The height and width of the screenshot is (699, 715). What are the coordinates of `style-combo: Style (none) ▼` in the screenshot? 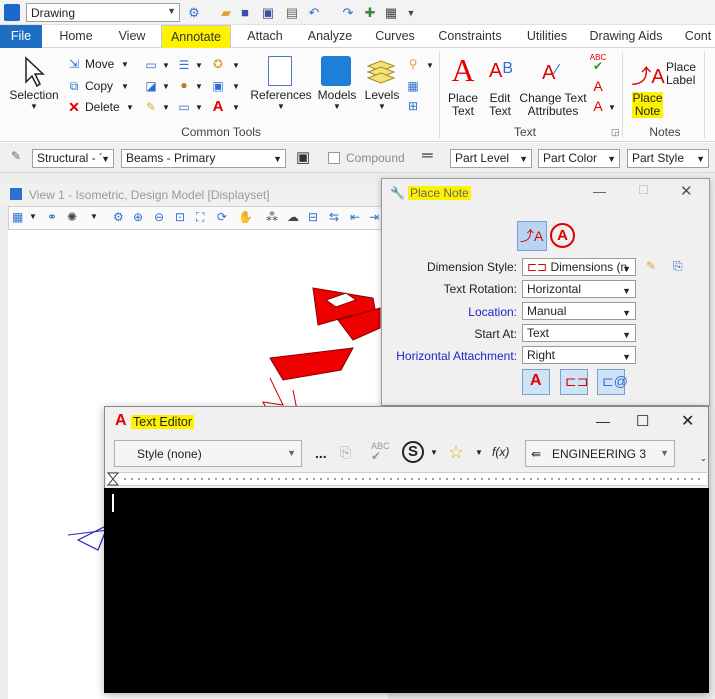 It's located at (208, 453).